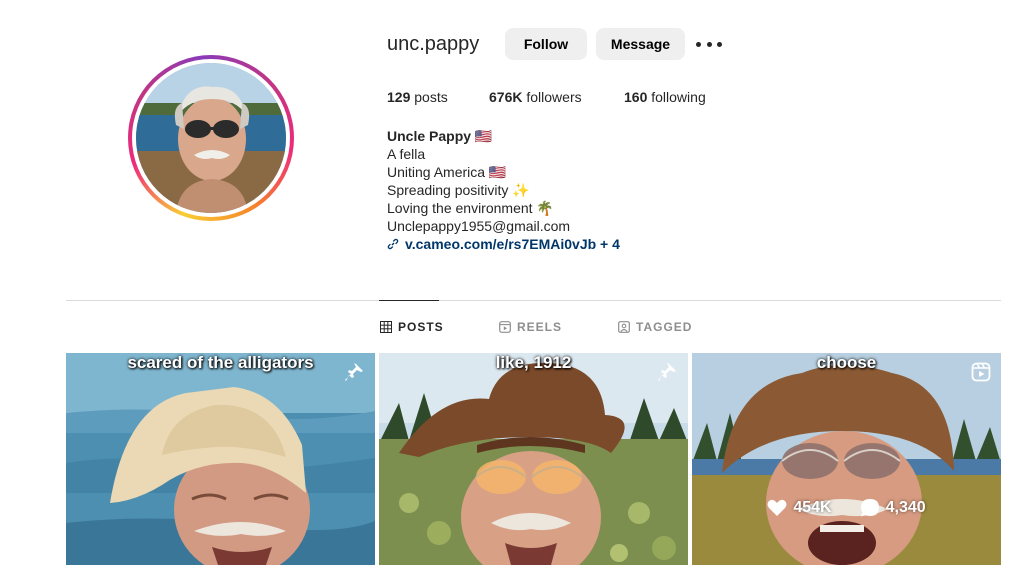 Image resolution: width=1011 pixels, height=565 pixels. What do you see at coordinates (905, 507) in the screenshot?
I see `comments-count: 4,340` at bounding box center [905, 507].